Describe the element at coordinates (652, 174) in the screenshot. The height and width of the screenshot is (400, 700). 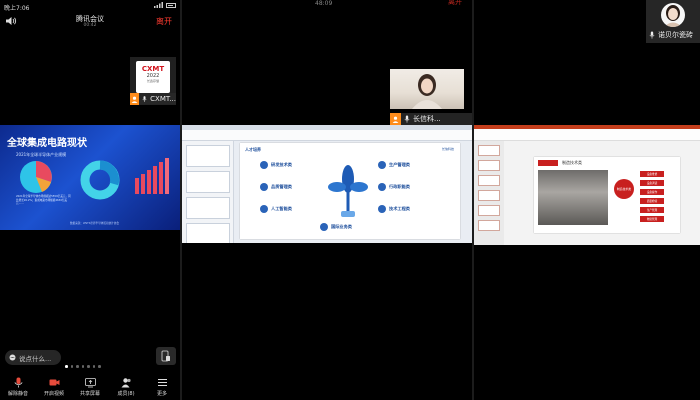
I see `slide-item-button: 设备维修` at that location.